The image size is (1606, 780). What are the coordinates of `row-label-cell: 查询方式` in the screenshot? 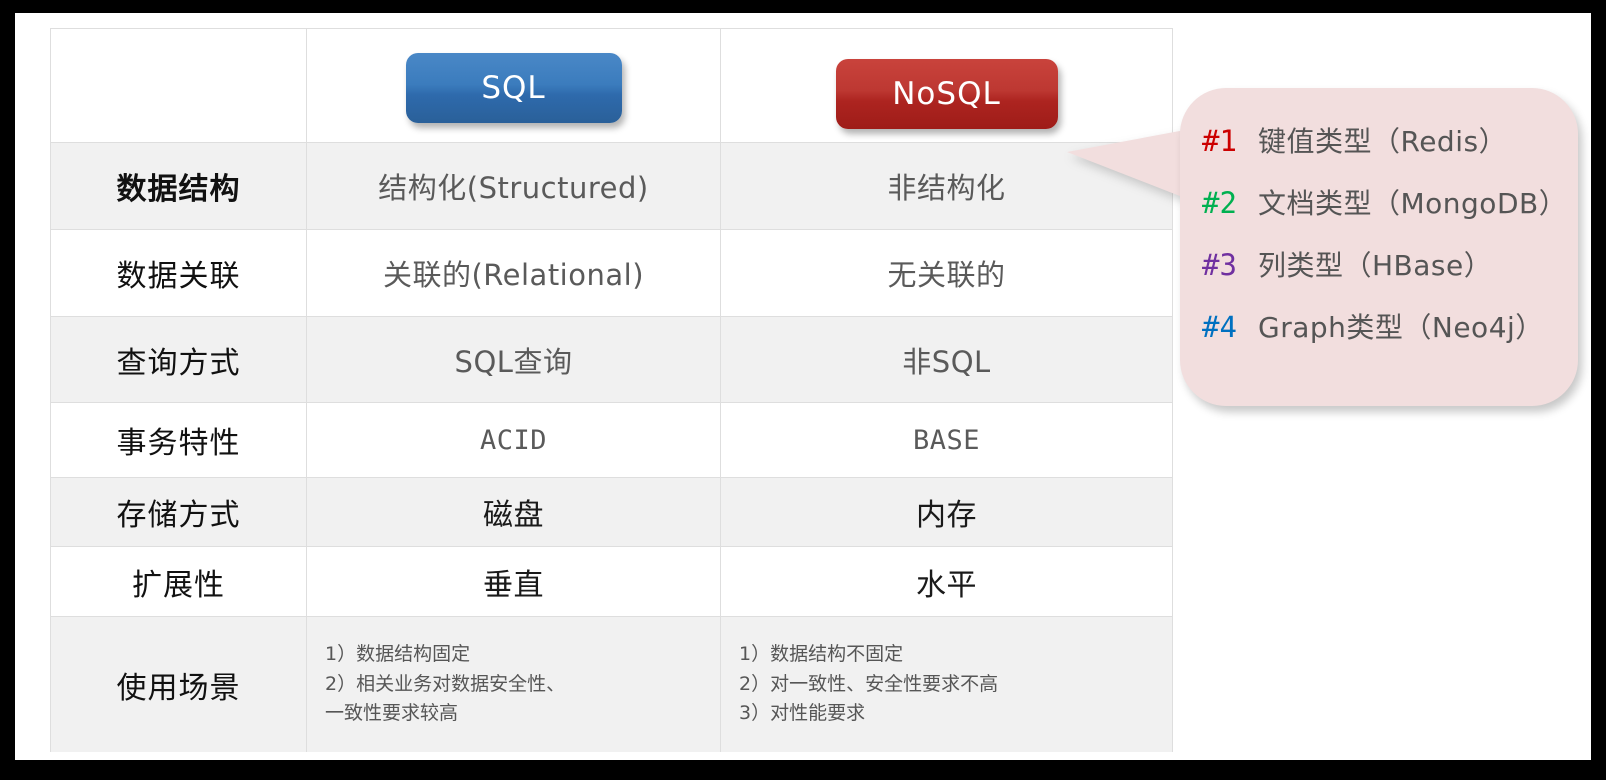 It's located at (179, 359).